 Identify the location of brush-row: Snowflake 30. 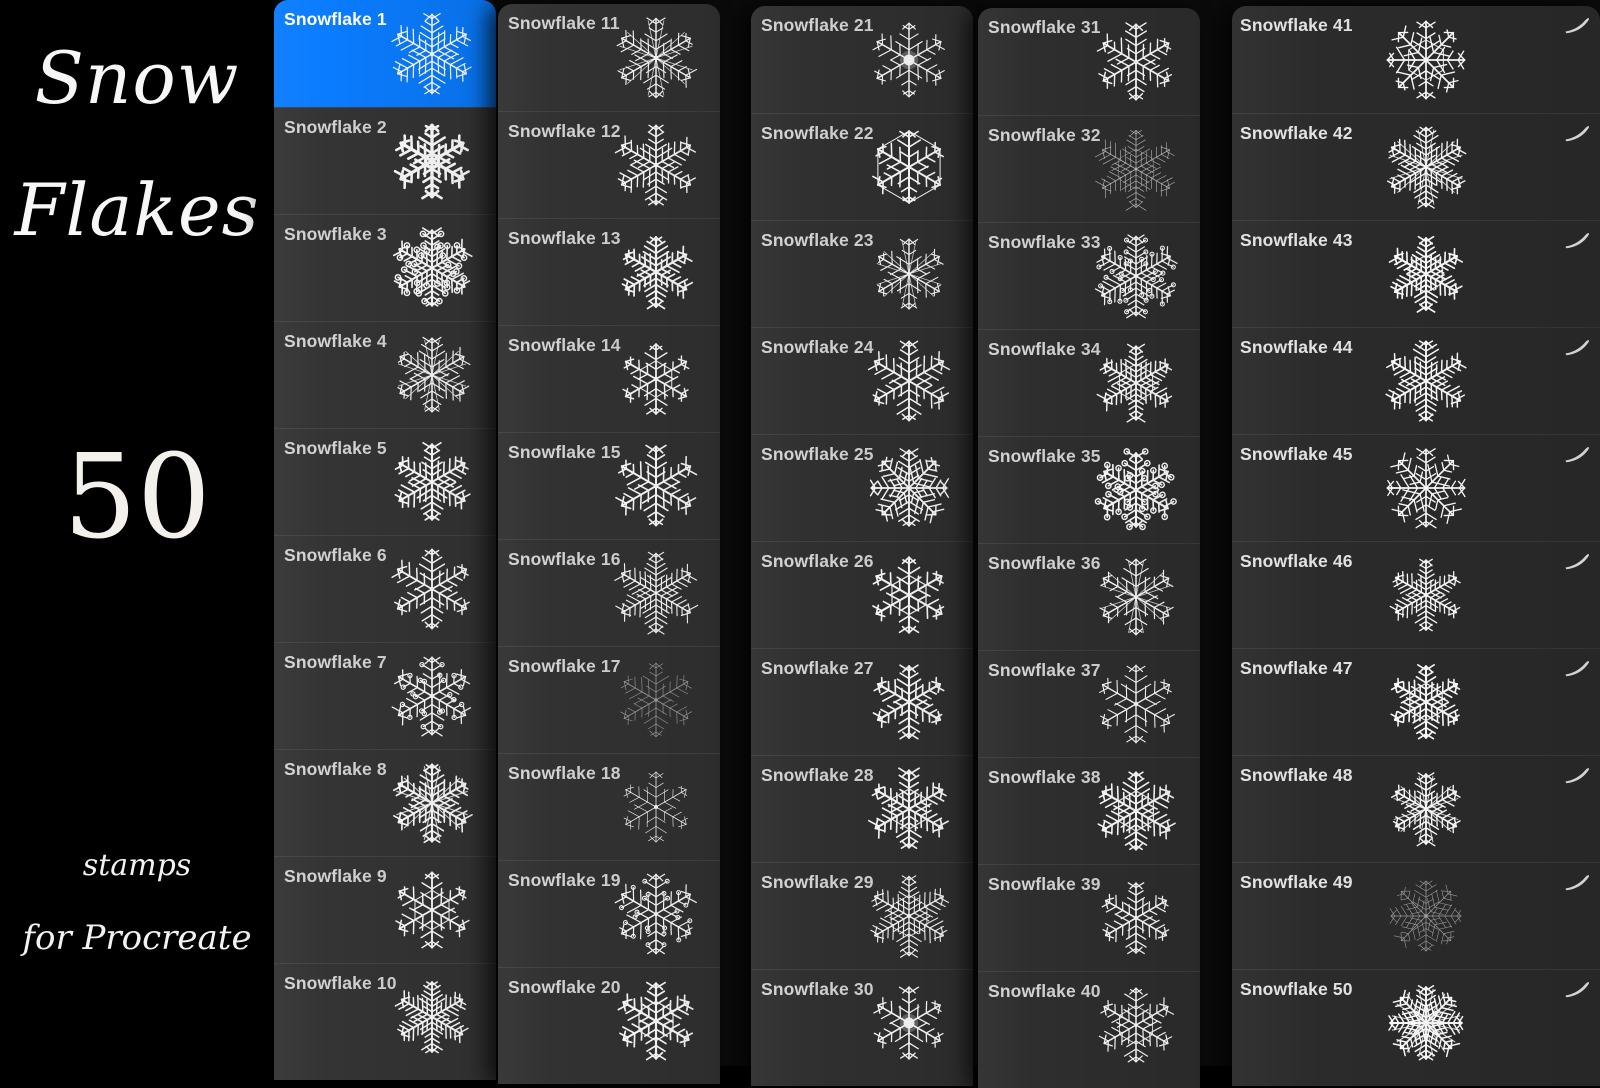
(862, 1022).